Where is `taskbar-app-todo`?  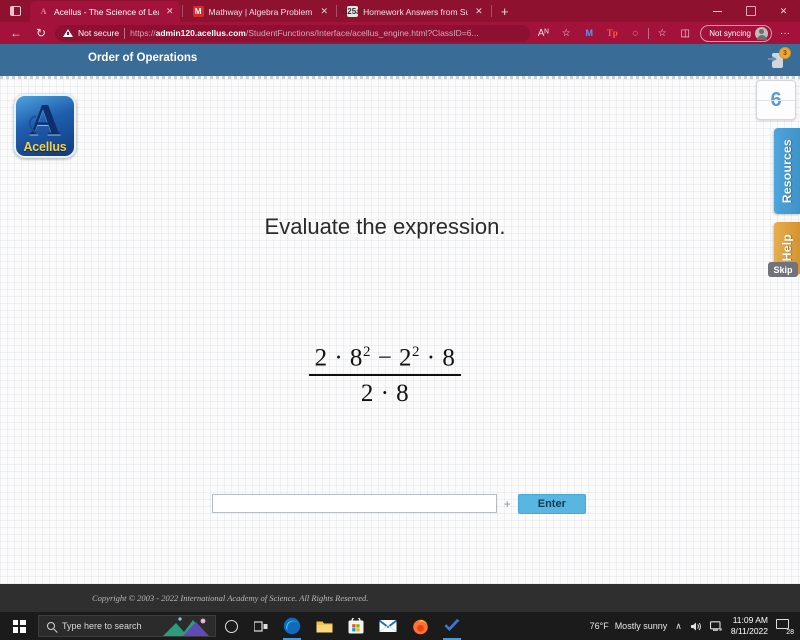 taskbar-app-todo is located at coordinates (452, 626).